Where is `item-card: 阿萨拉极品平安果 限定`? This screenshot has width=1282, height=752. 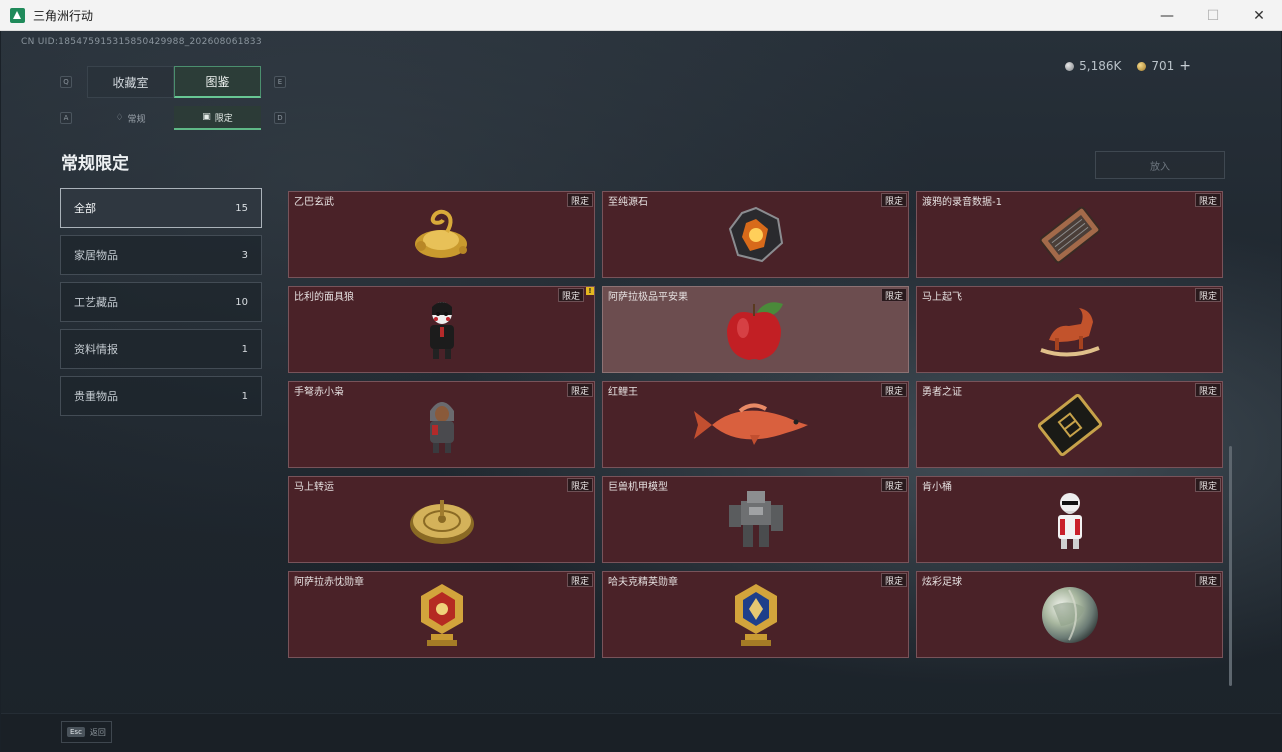
item-card: 阿萨拉极品平安果 限定 is located at coordinates (755, 329).